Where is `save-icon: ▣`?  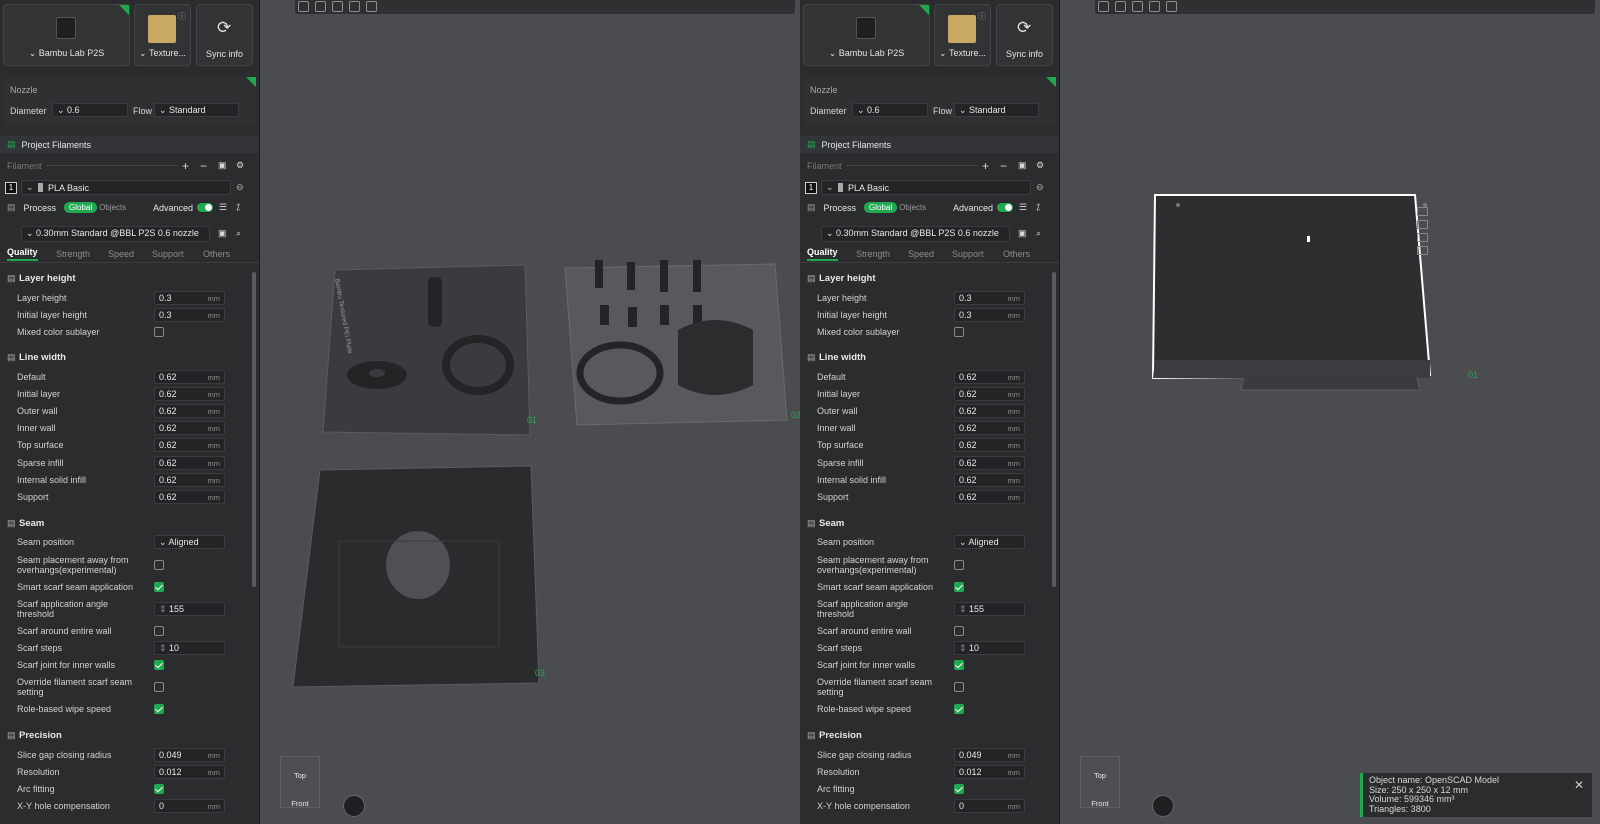
save-icon: ▣ is located at coordinates (222, 233).